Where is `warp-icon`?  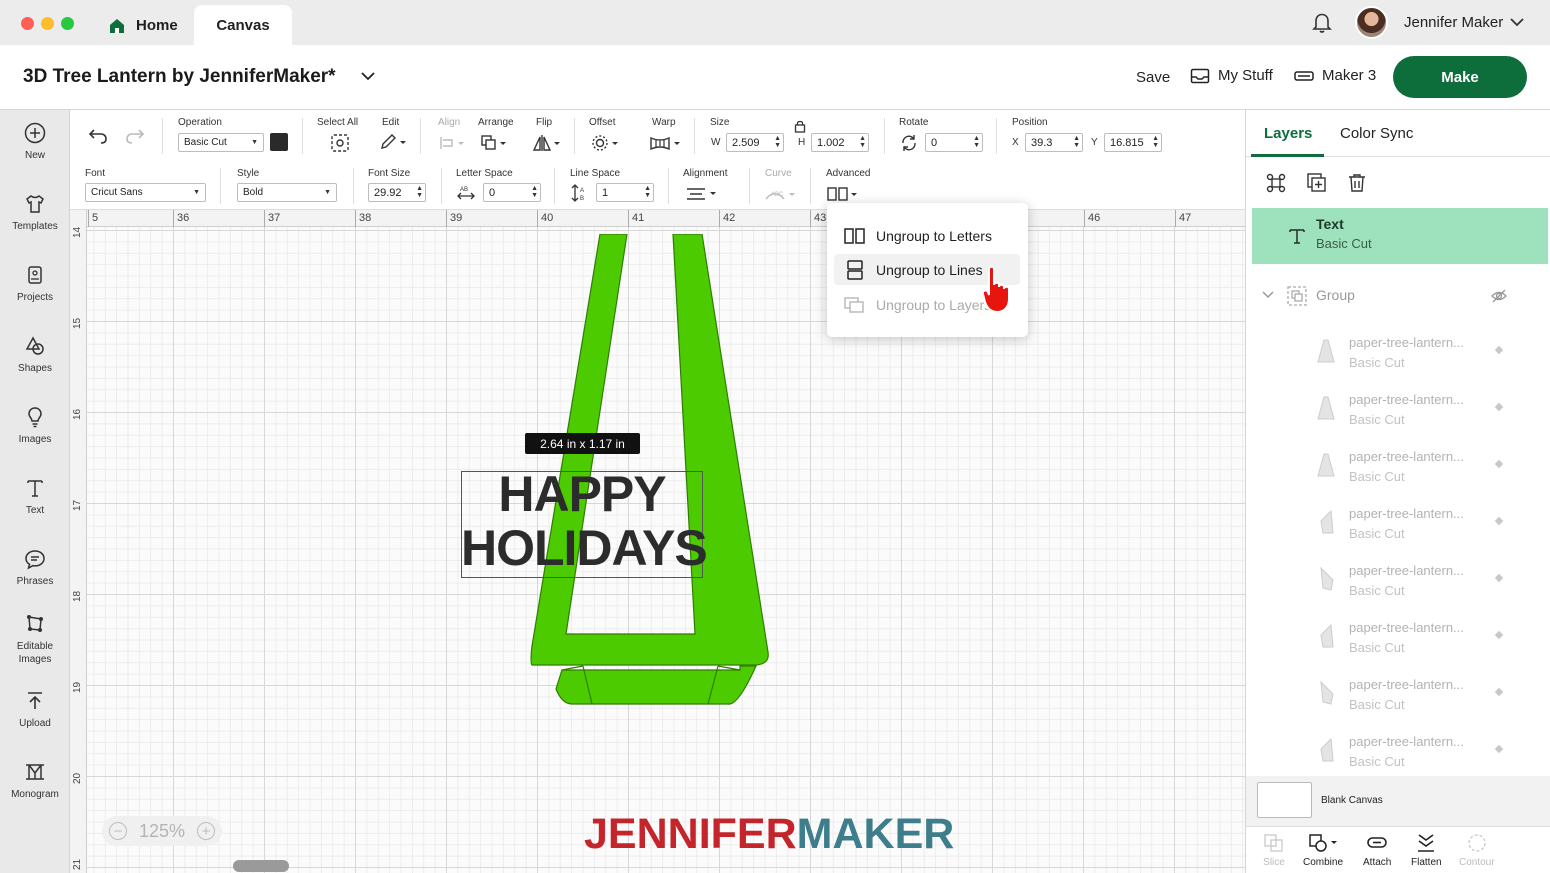
warp-icon is located at coordinates (666, 143).